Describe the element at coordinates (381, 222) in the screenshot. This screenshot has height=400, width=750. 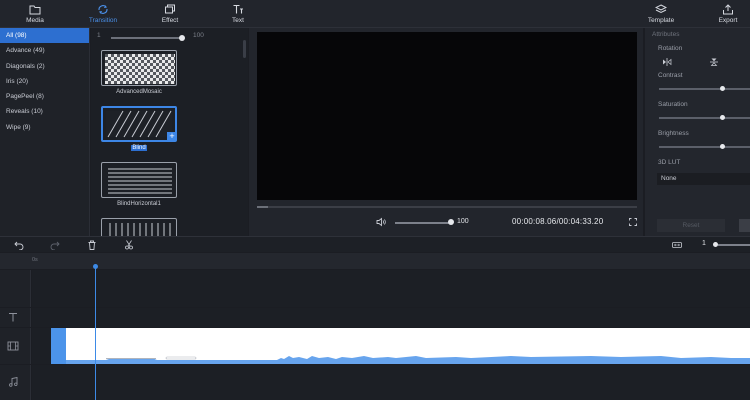
I see `volume-icon` at that location.